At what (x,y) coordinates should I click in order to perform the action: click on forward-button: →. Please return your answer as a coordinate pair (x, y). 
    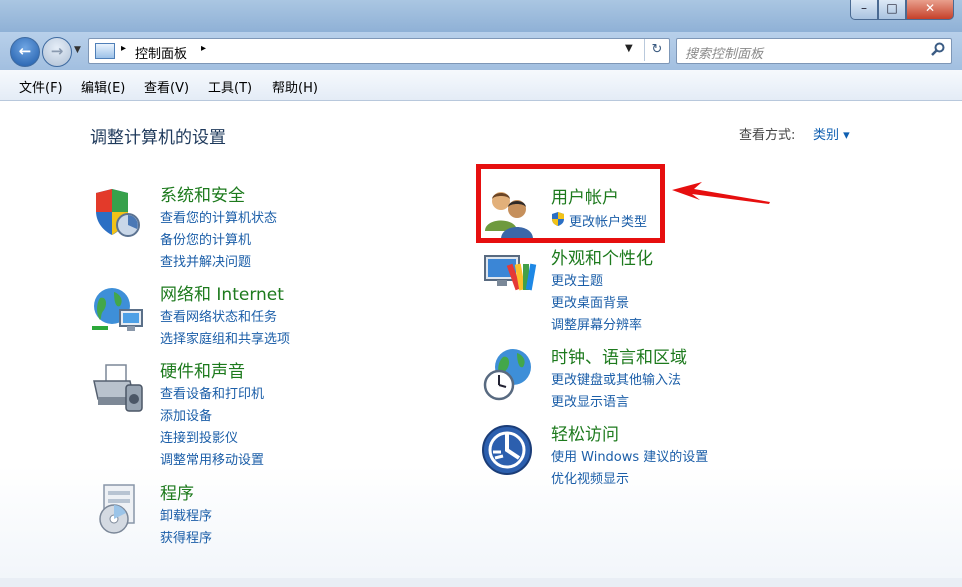
    Looking at the image, I should click on (57, 52).